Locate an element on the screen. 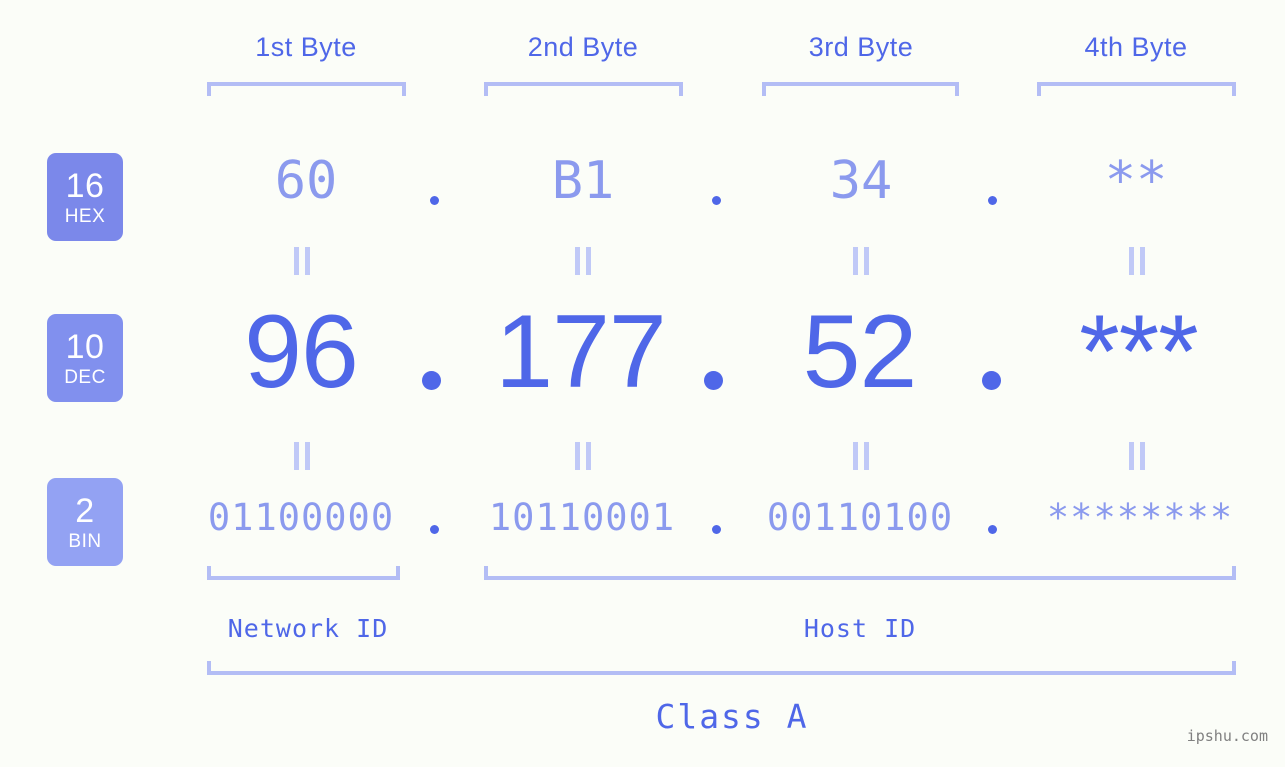 The width and height of the screenshot is (1285, 767). bin-byte-4: ******** is located at coordinates (1140, 517).